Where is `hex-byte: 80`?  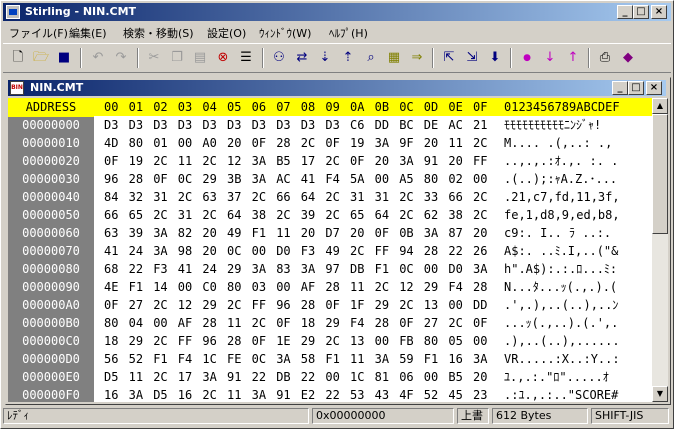 hex-byte: 80 is located at coordinates (141, 143).